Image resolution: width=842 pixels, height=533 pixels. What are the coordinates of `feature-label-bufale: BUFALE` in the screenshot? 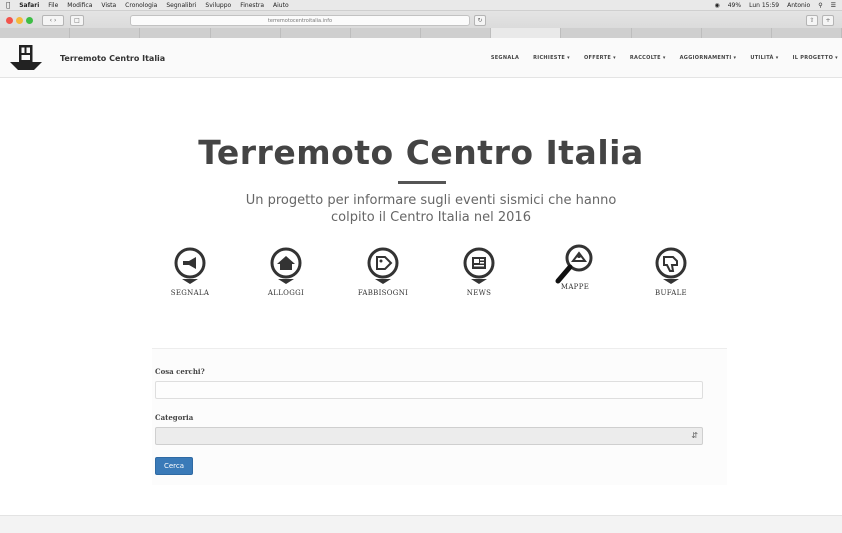 It's located at (671, 293).